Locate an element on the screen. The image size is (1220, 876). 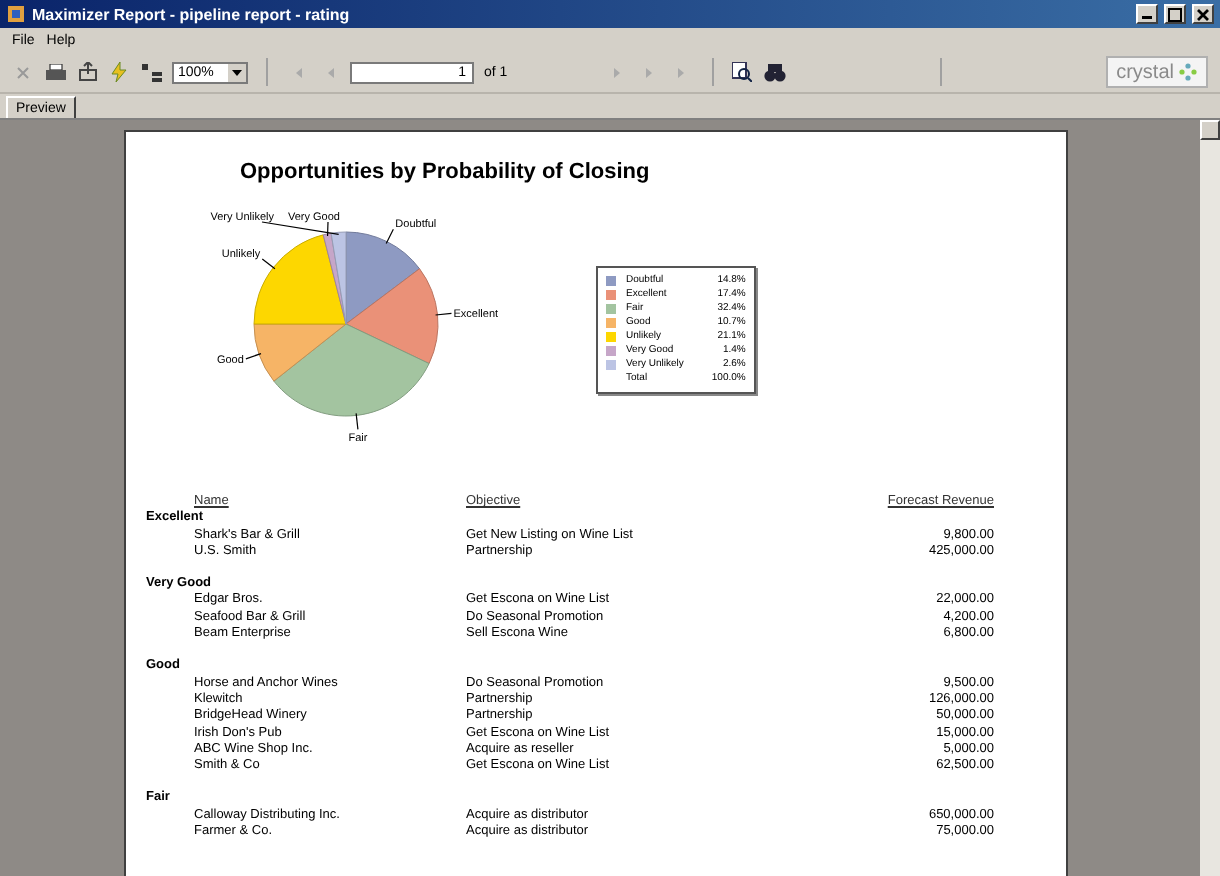
close-button is located at coordinates (1203, 14).